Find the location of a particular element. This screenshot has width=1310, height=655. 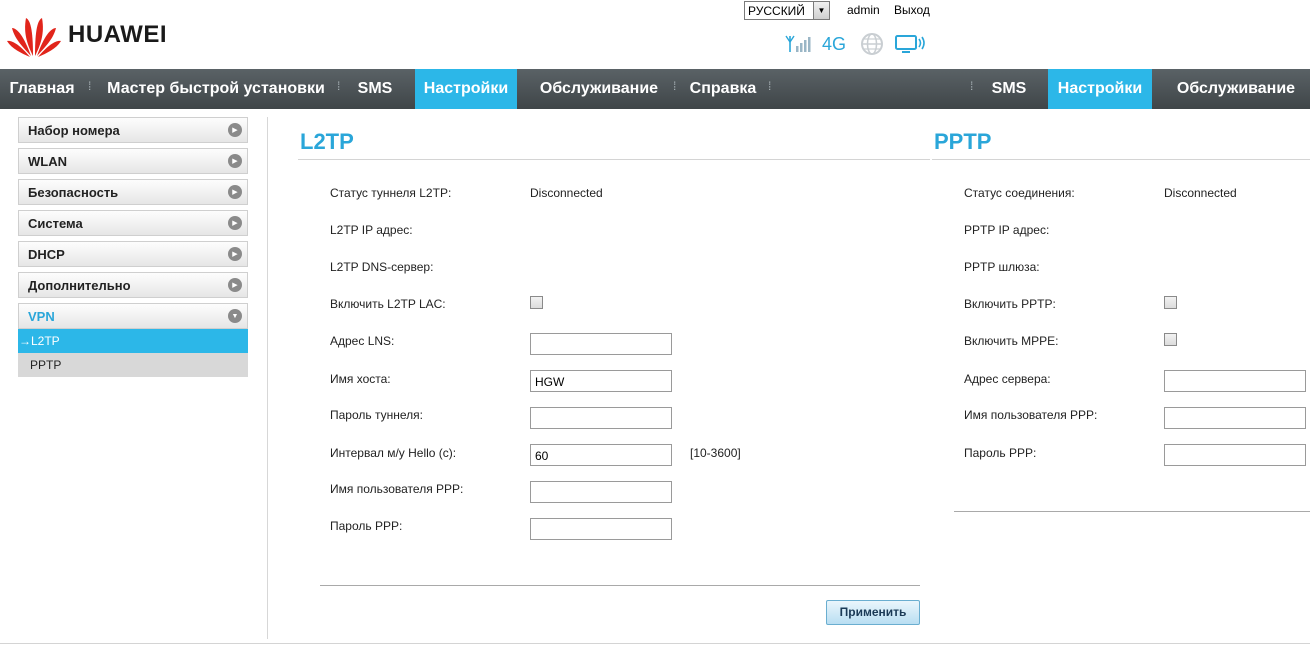

pptp-title: PPTP is located at coordinates (963, 141).